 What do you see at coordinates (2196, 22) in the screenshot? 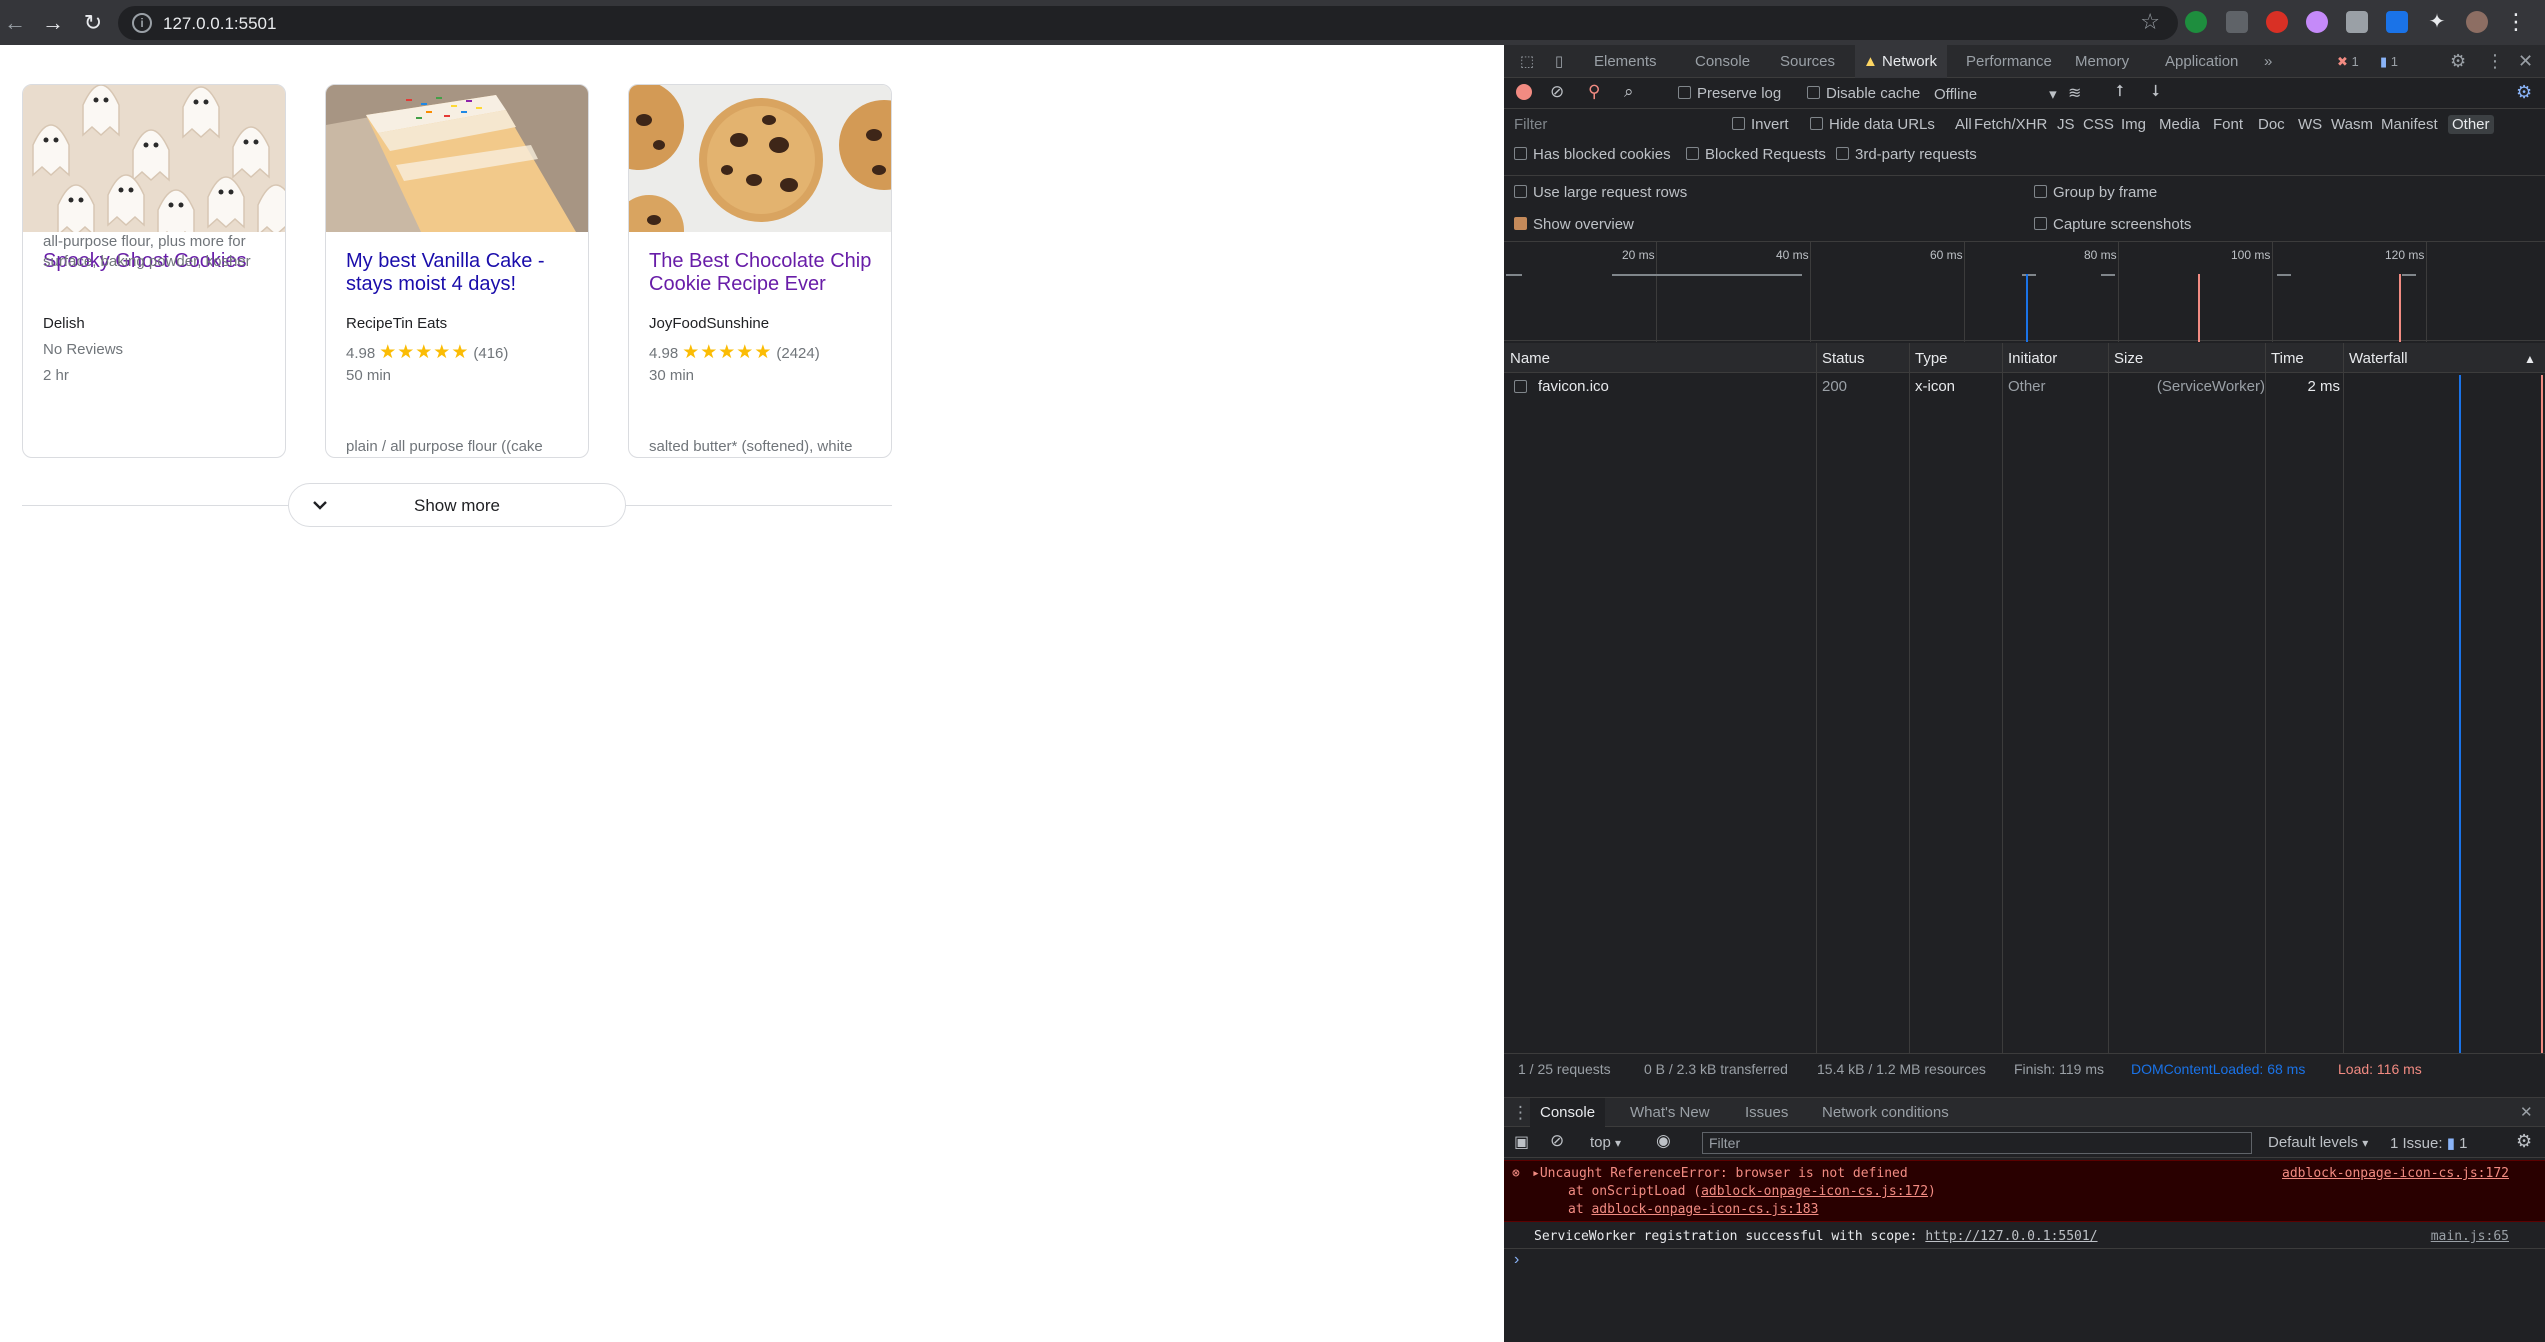
I see `extension-grammarly-icon` at bounding box center [2196, 22].